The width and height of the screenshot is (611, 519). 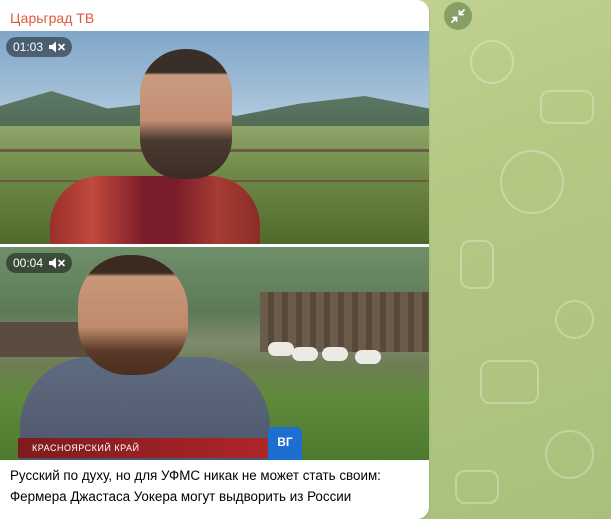 What do you see at coordinates (28, 47) in the screenshot?
I see `video-duration: 01:03` at bounding box center [28, 47].